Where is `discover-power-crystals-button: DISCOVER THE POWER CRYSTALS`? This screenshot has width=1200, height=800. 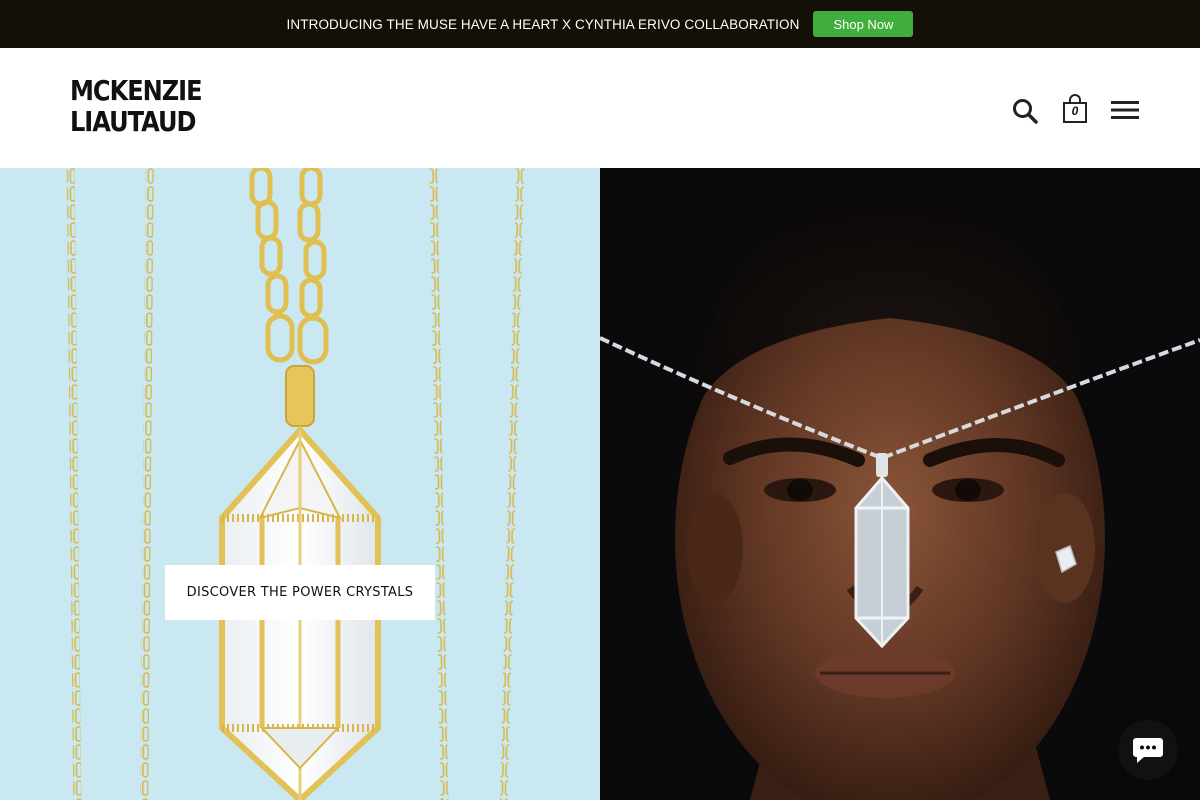 discover-power-crystals-button: DISCOVER THE POWER CRYSTALS is located at coordinates (300, 592).